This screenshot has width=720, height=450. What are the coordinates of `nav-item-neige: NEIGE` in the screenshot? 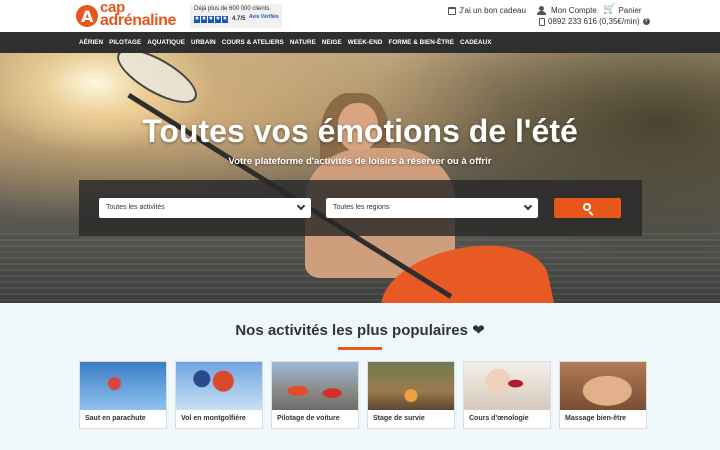 It's located at (332, 42).